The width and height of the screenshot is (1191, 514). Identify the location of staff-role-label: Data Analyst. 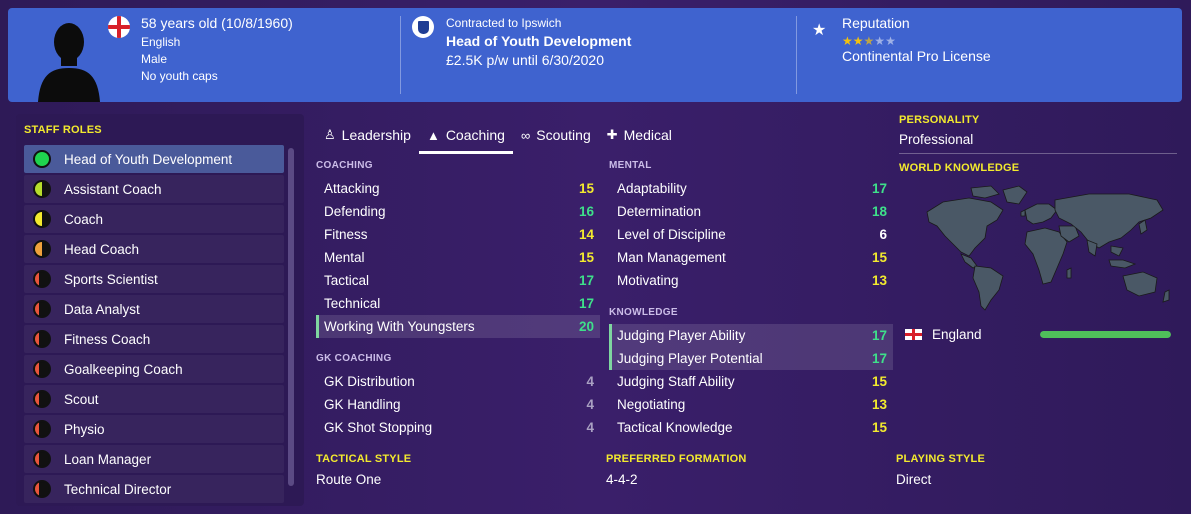
(102, 309).